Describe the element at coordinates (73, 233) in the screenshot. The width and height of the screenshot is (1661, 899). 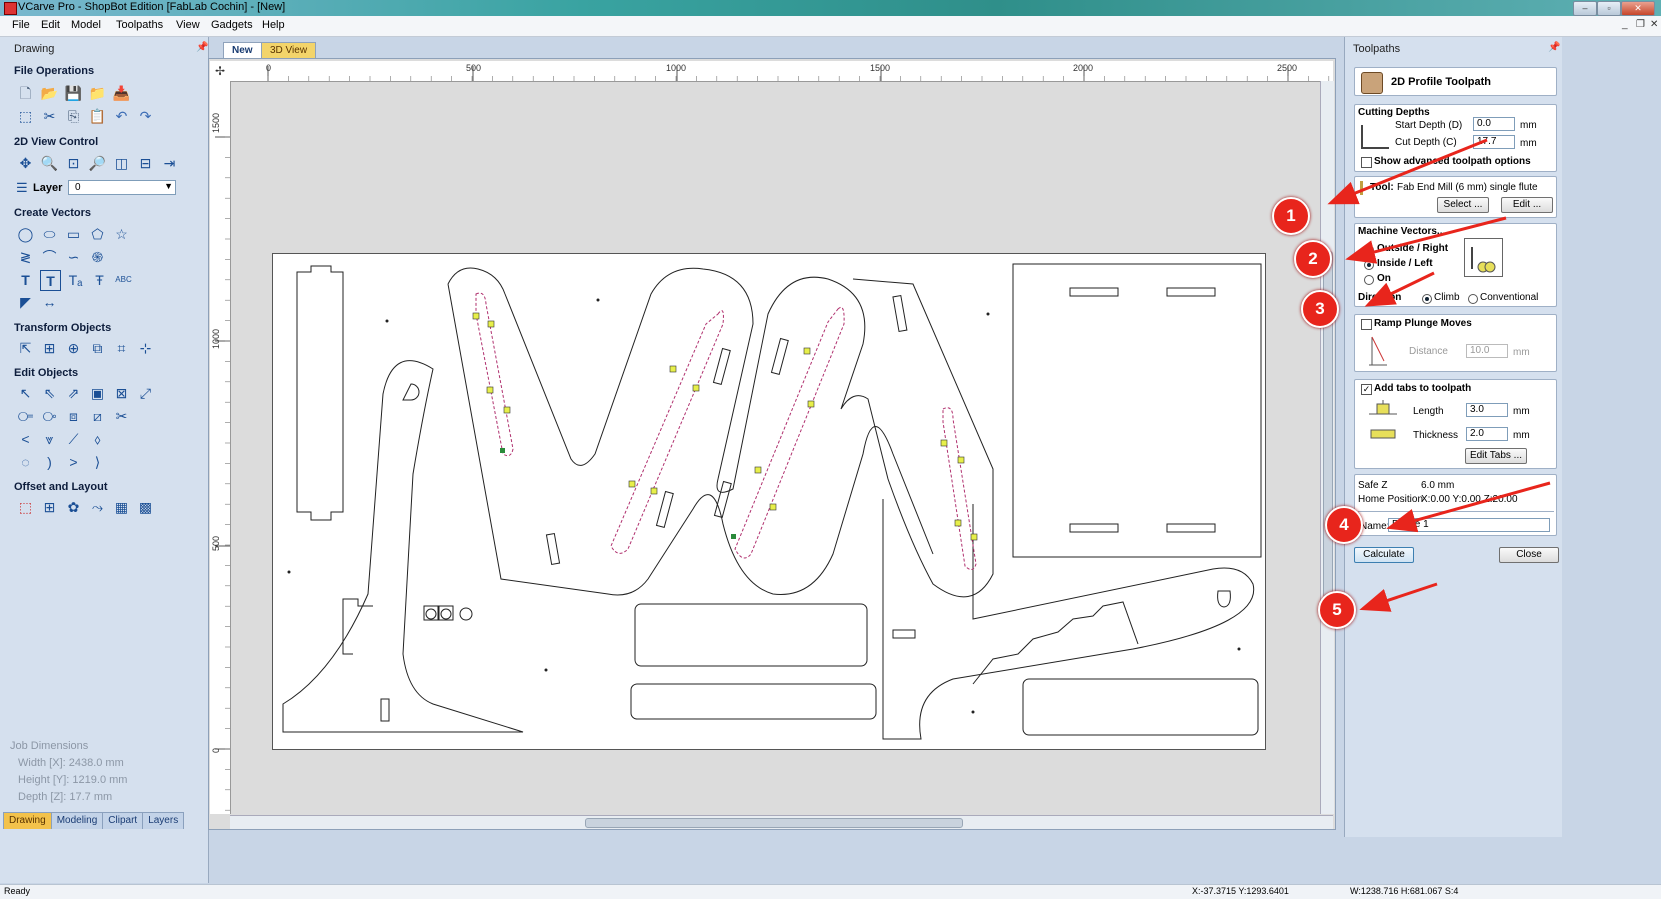
I see `rectangle-icon: ▭` at that location.